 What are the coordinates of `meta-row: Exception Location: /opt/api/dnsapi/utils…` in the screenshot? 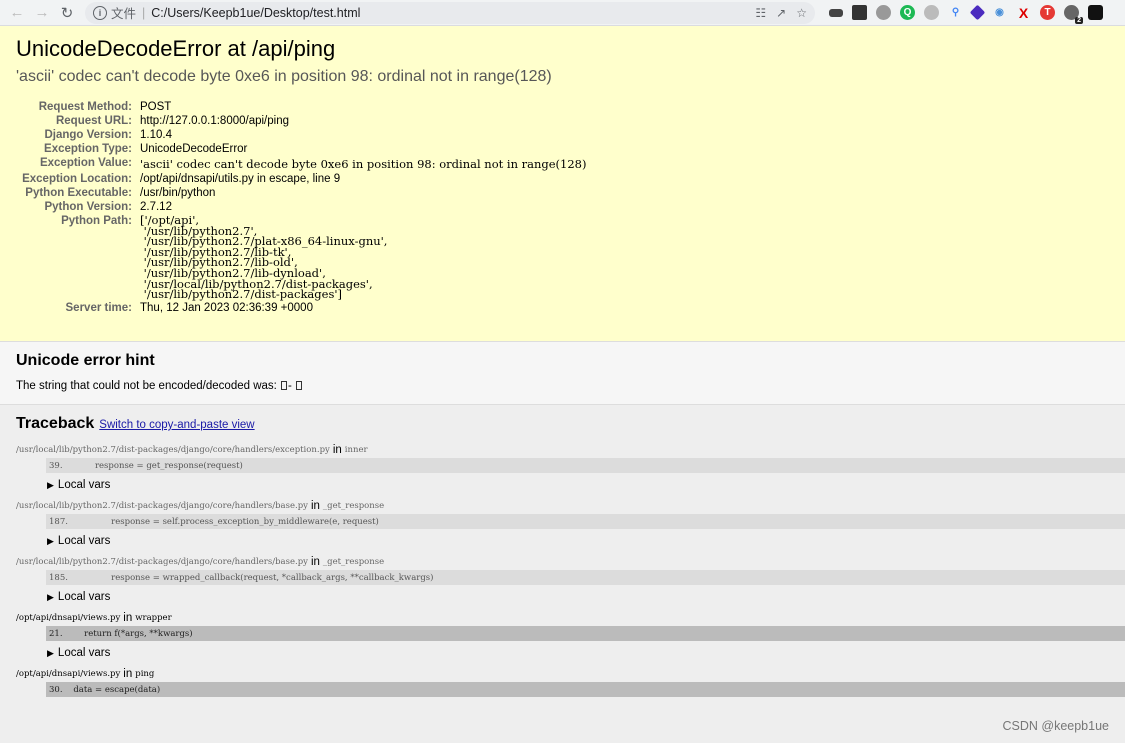 It's located at (304, 179).